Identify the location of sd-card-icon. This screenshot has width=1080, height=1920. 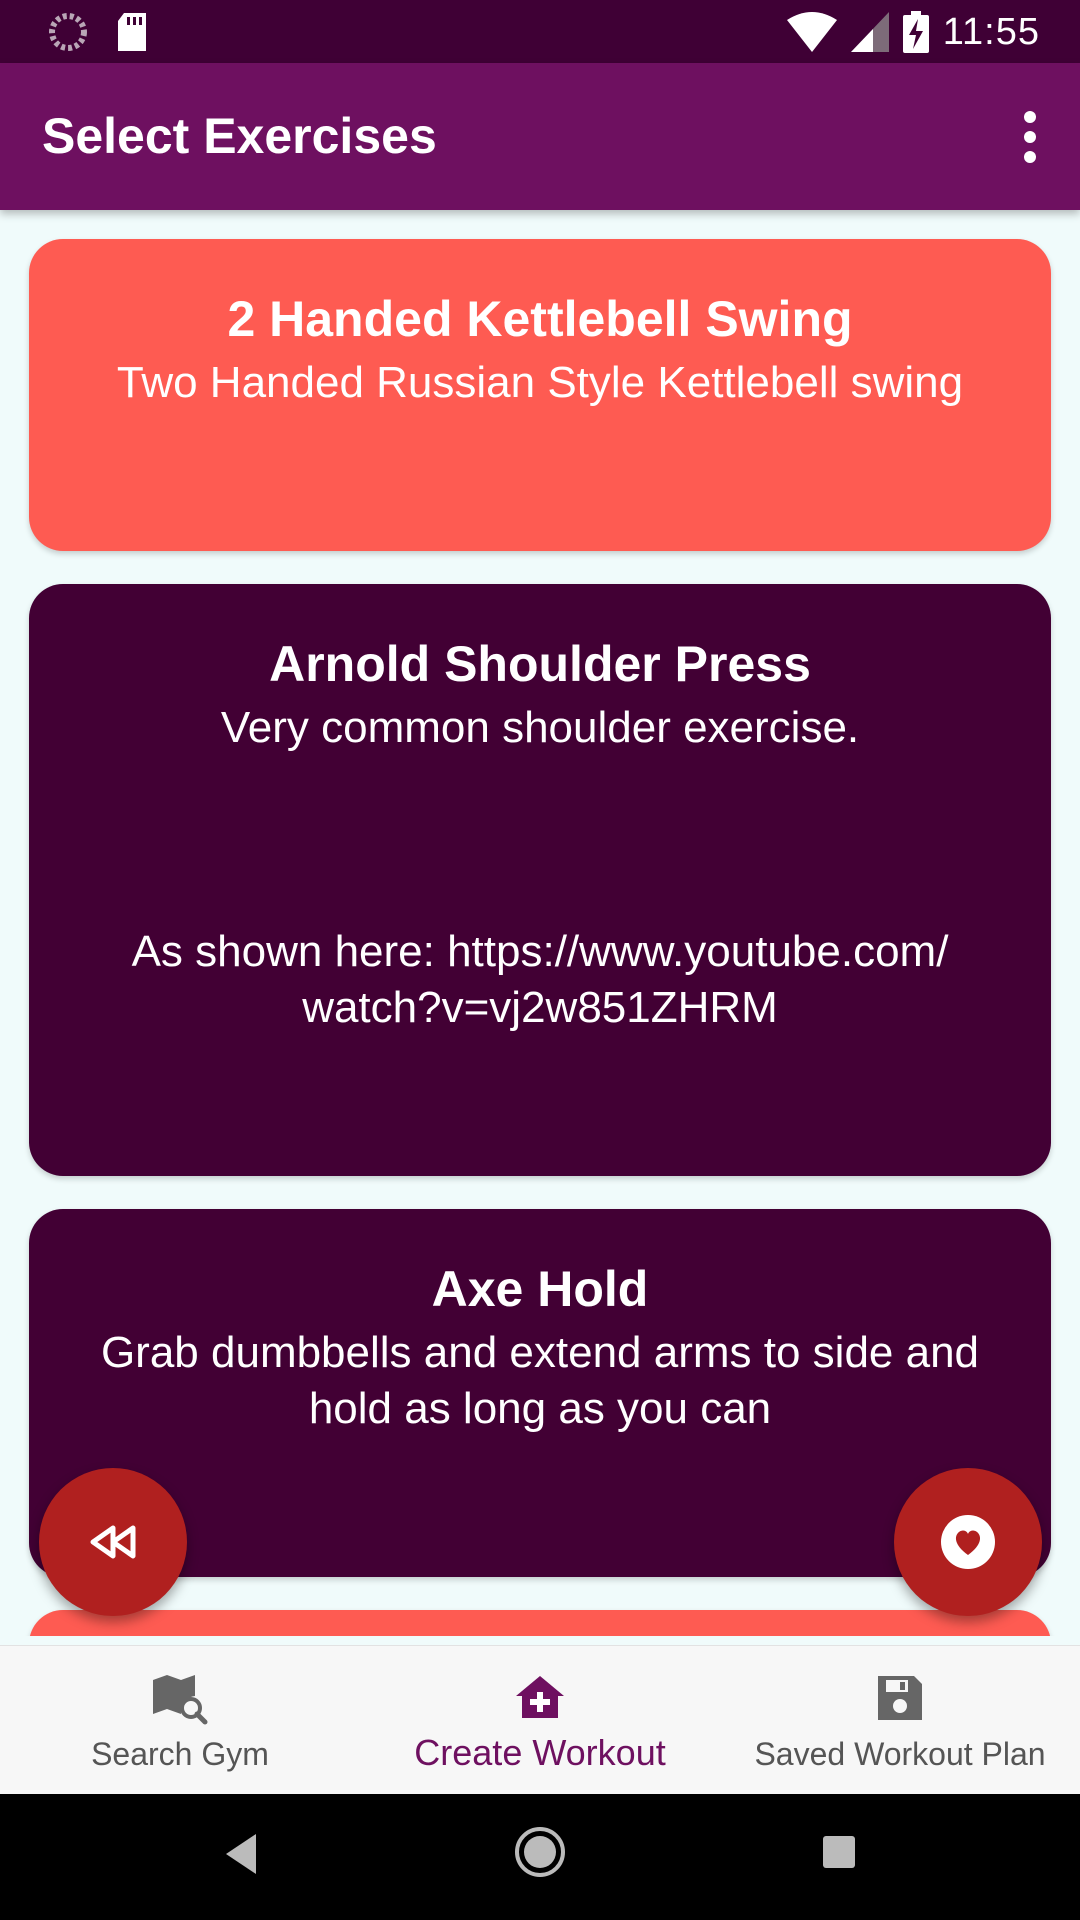
(132, 32).